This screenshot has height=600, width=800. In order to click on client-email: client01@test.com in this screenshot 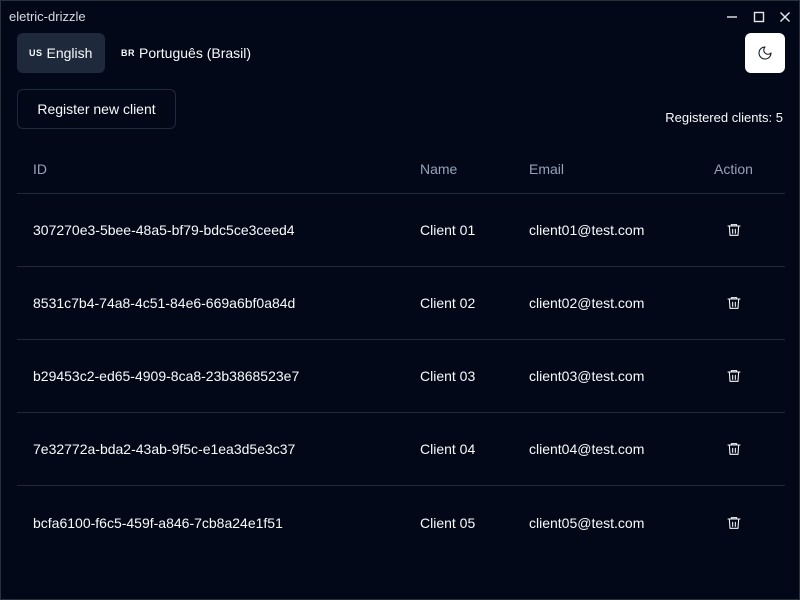, I will do `click(587, 230)`.